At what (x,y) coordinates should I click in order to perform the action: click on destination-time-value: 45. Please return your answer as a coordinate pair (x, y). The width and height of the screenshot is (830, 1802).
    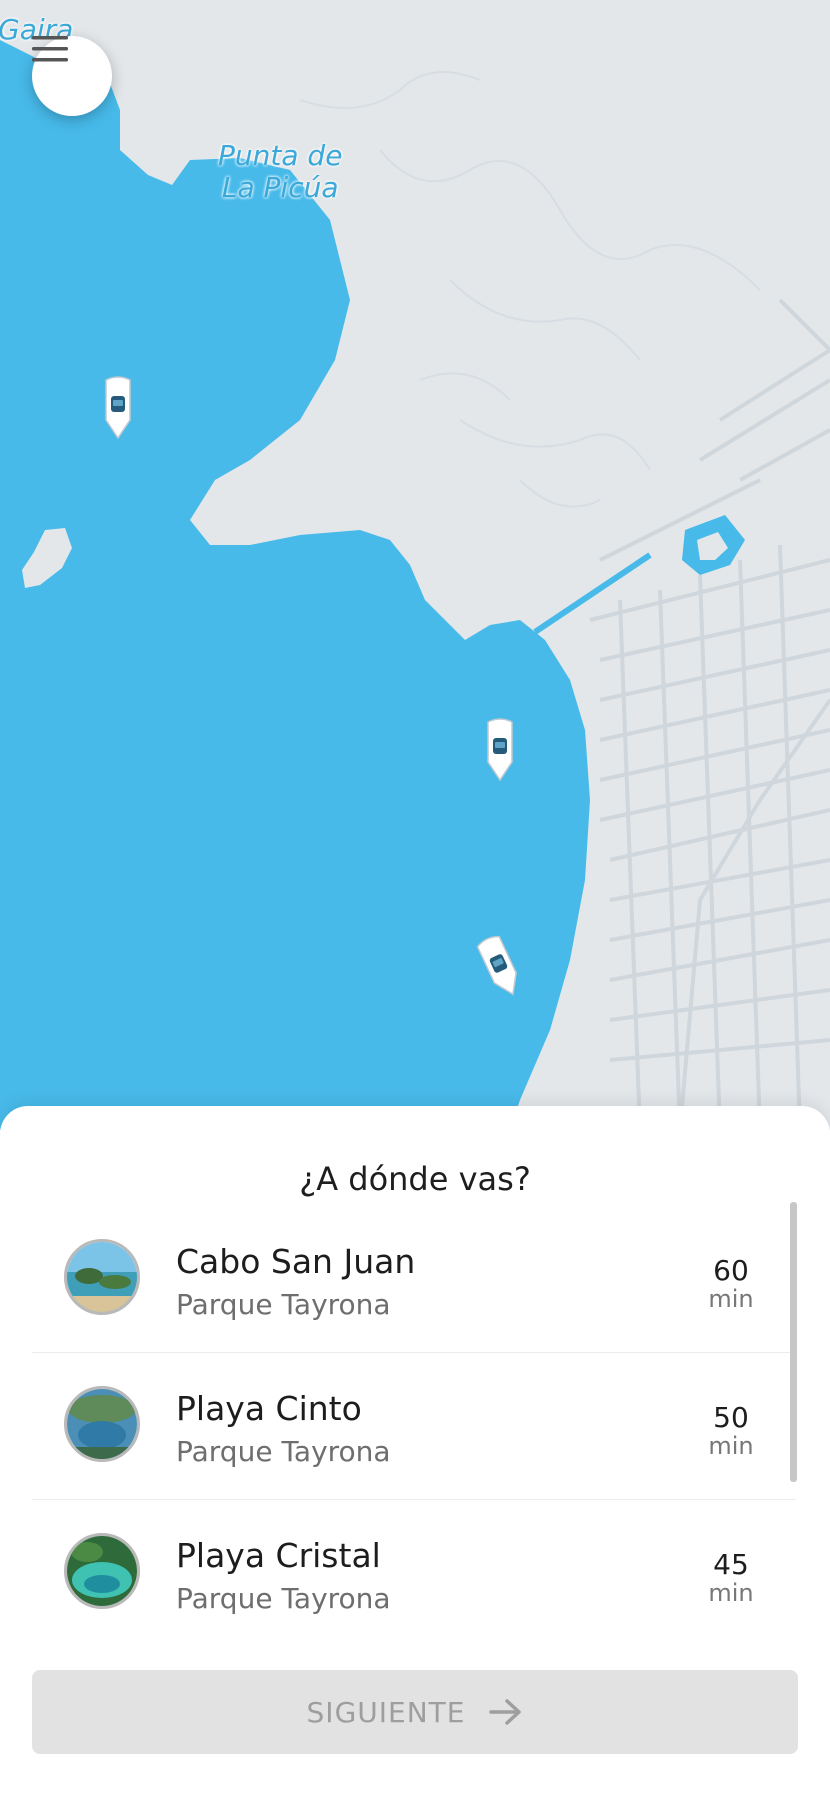
    Looking at the image, I should click on (731, 1564).